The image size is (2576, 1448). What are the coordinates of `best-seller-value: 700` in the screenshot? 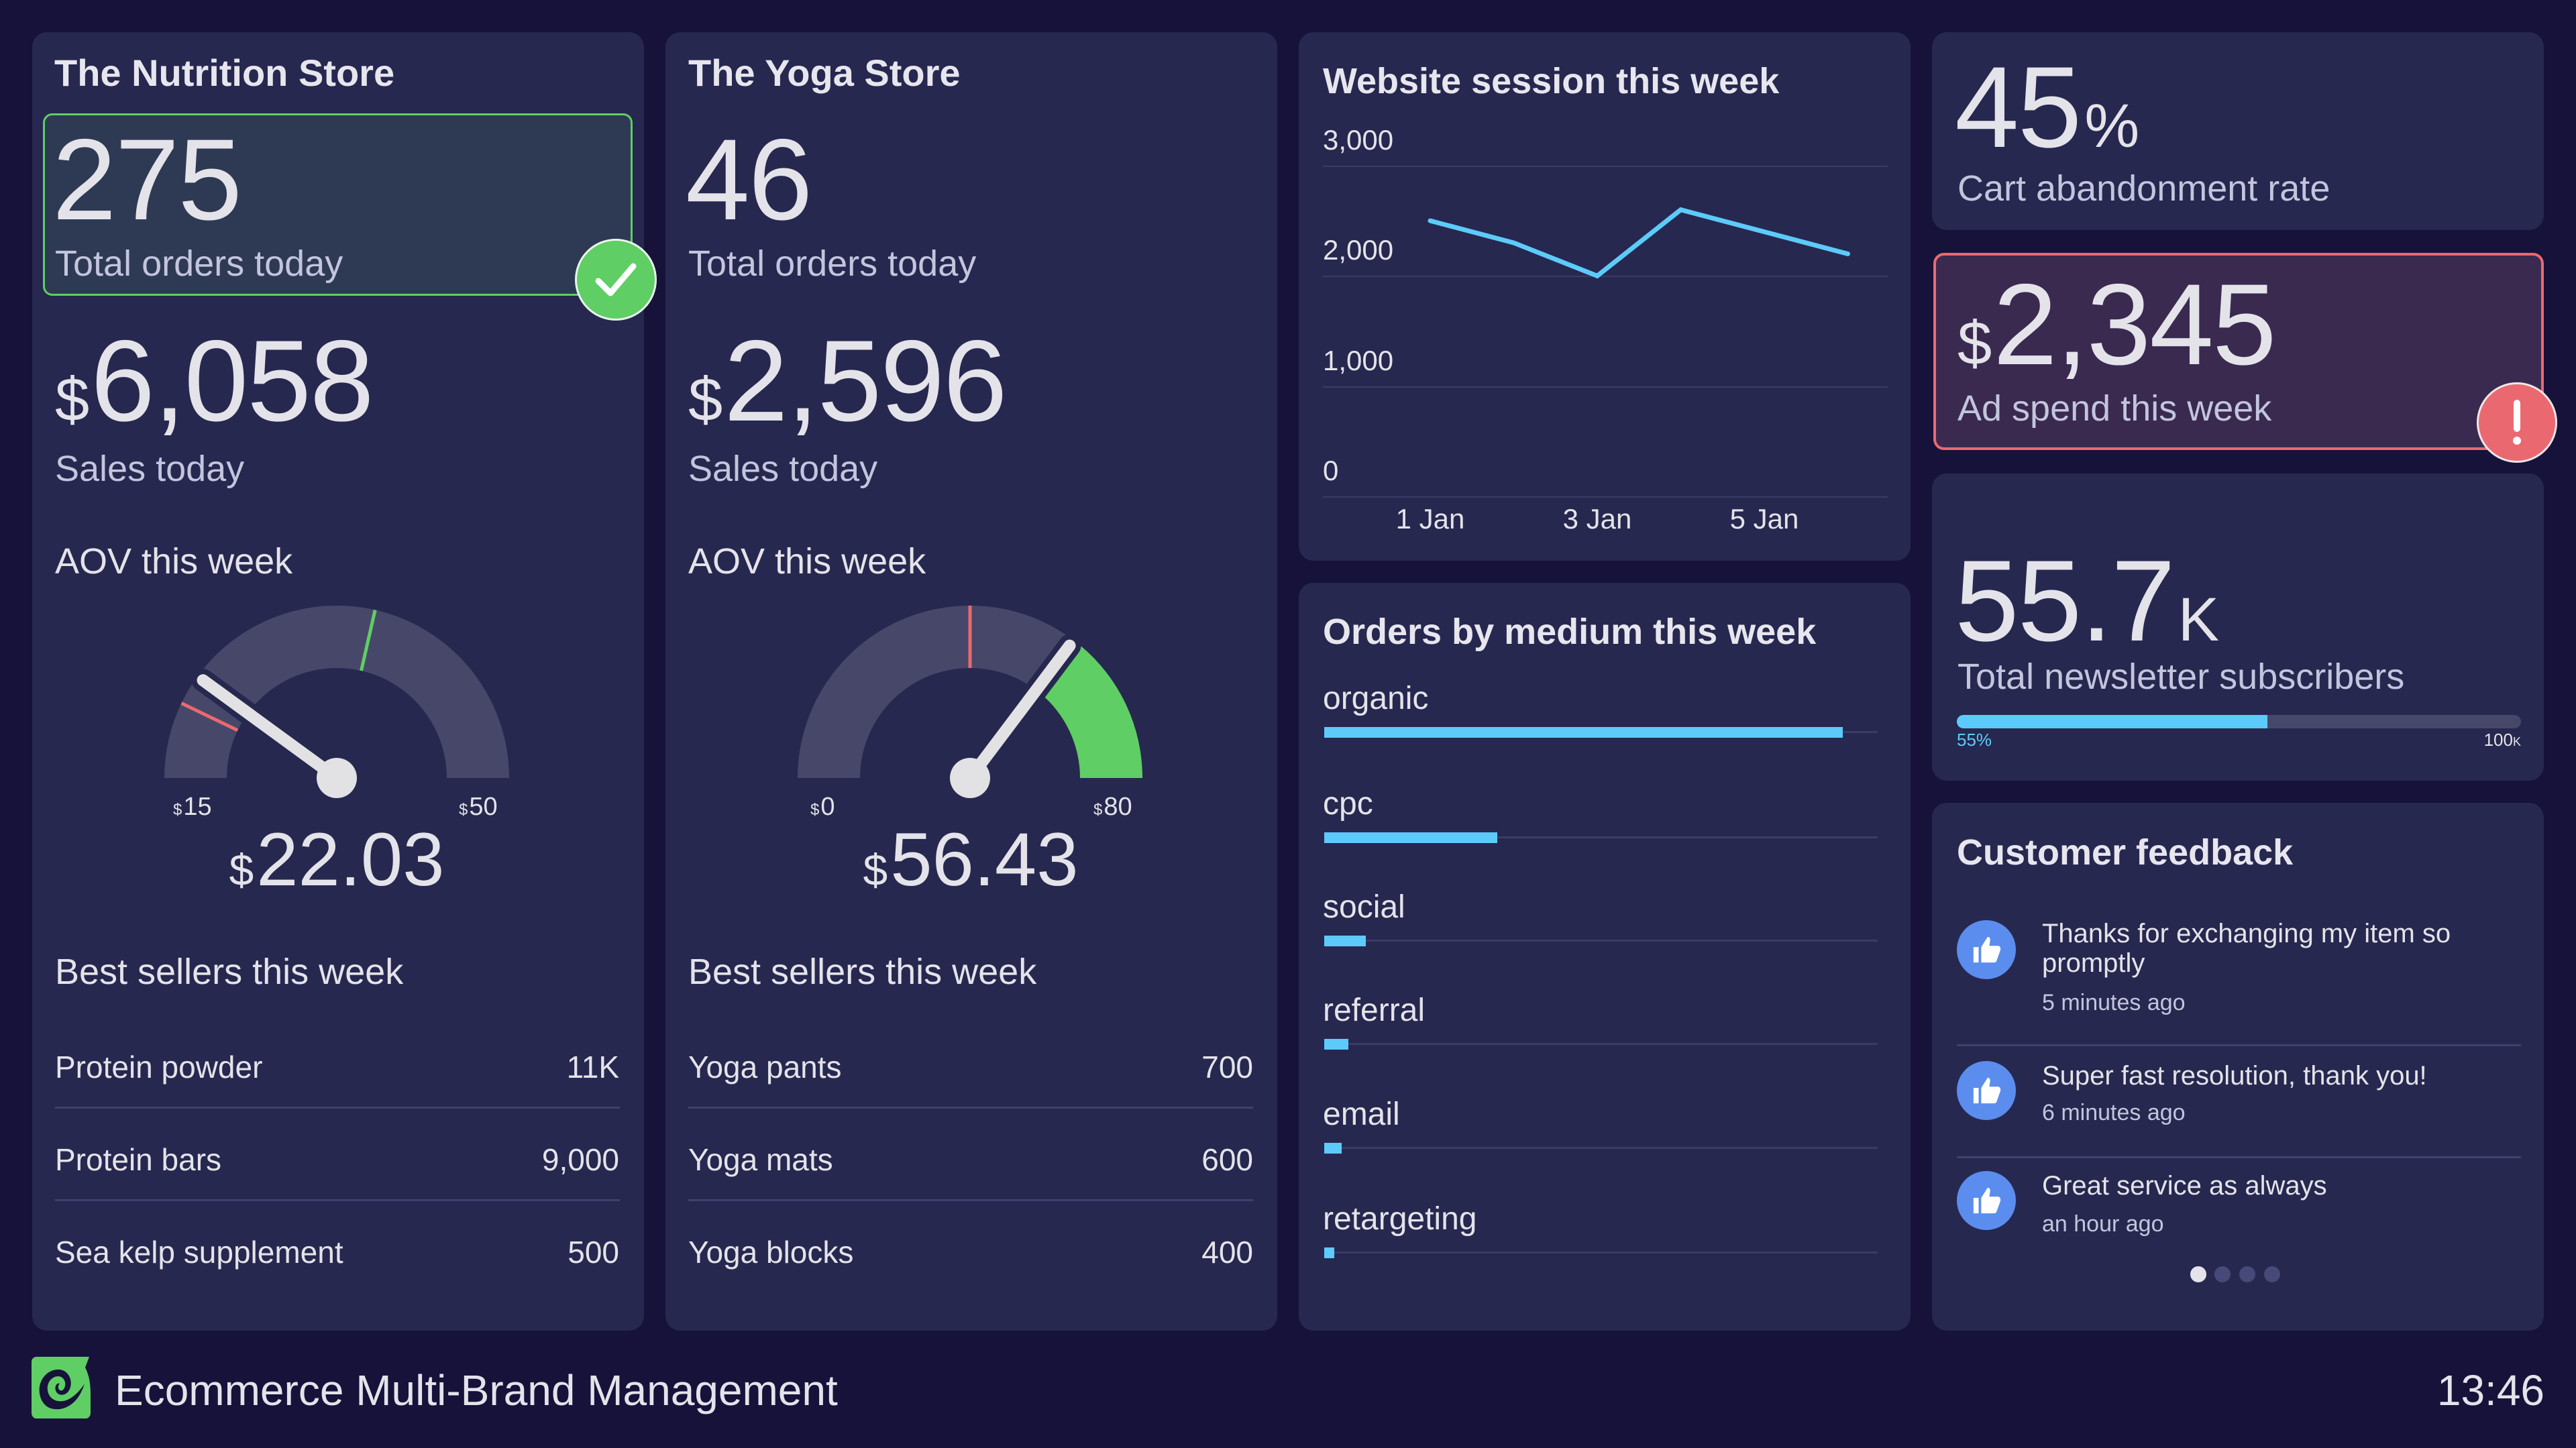 It's located at (1227, 1067).